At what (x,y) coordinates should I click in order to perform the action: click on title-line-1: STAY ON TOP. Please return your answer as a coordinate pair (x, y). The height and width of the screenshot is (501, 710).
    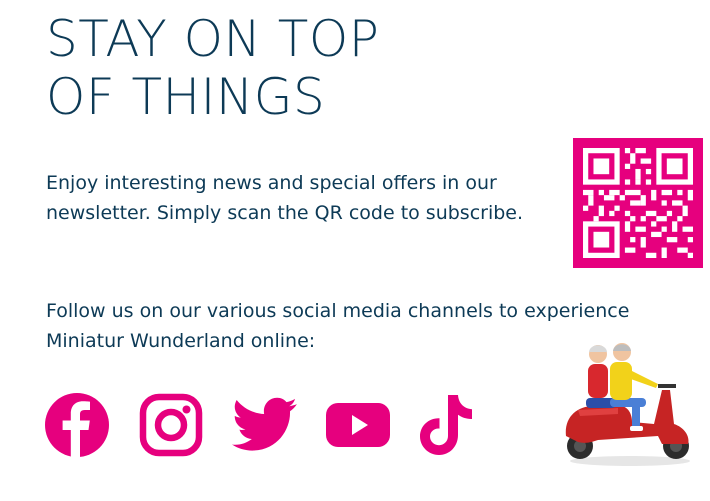
    Looking at the image, I should click on (213, 39).